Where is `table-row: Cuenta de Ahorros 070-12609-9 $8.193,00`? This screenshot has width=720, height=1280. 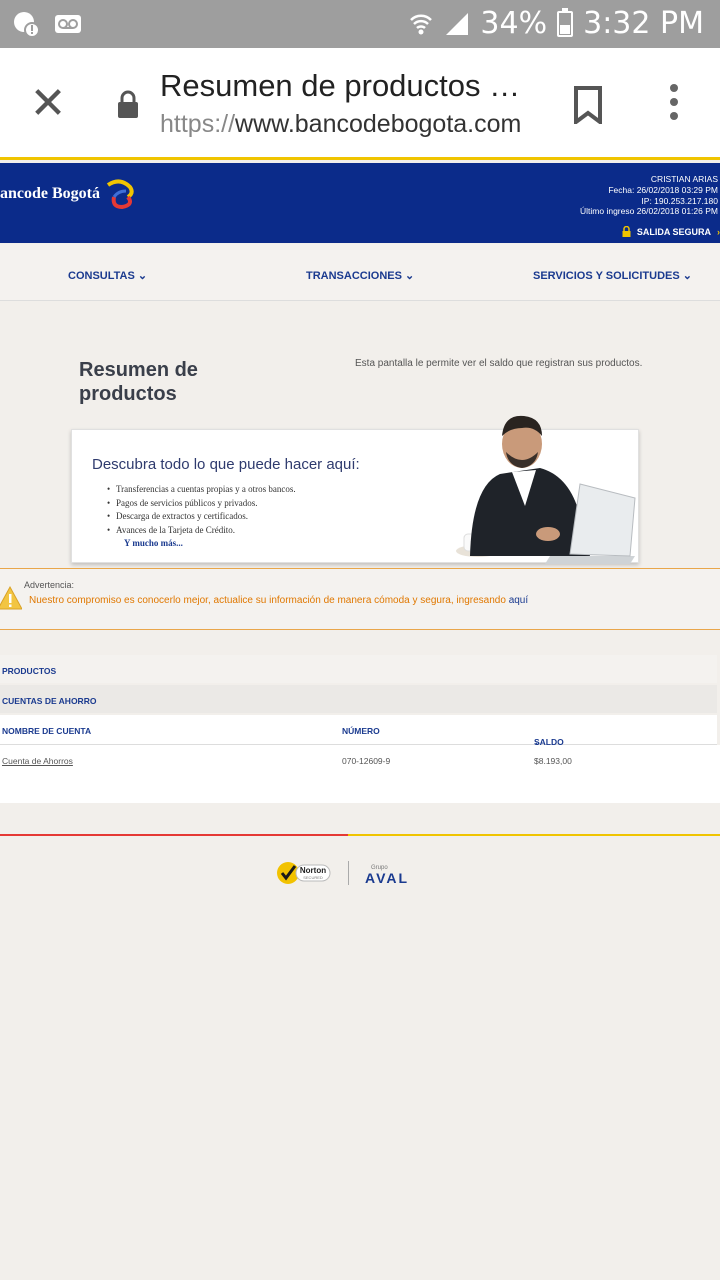
table-row: Cuenta de Ahorros 070-12609-9 $8.193,00 is located at coordinates (358, 759).